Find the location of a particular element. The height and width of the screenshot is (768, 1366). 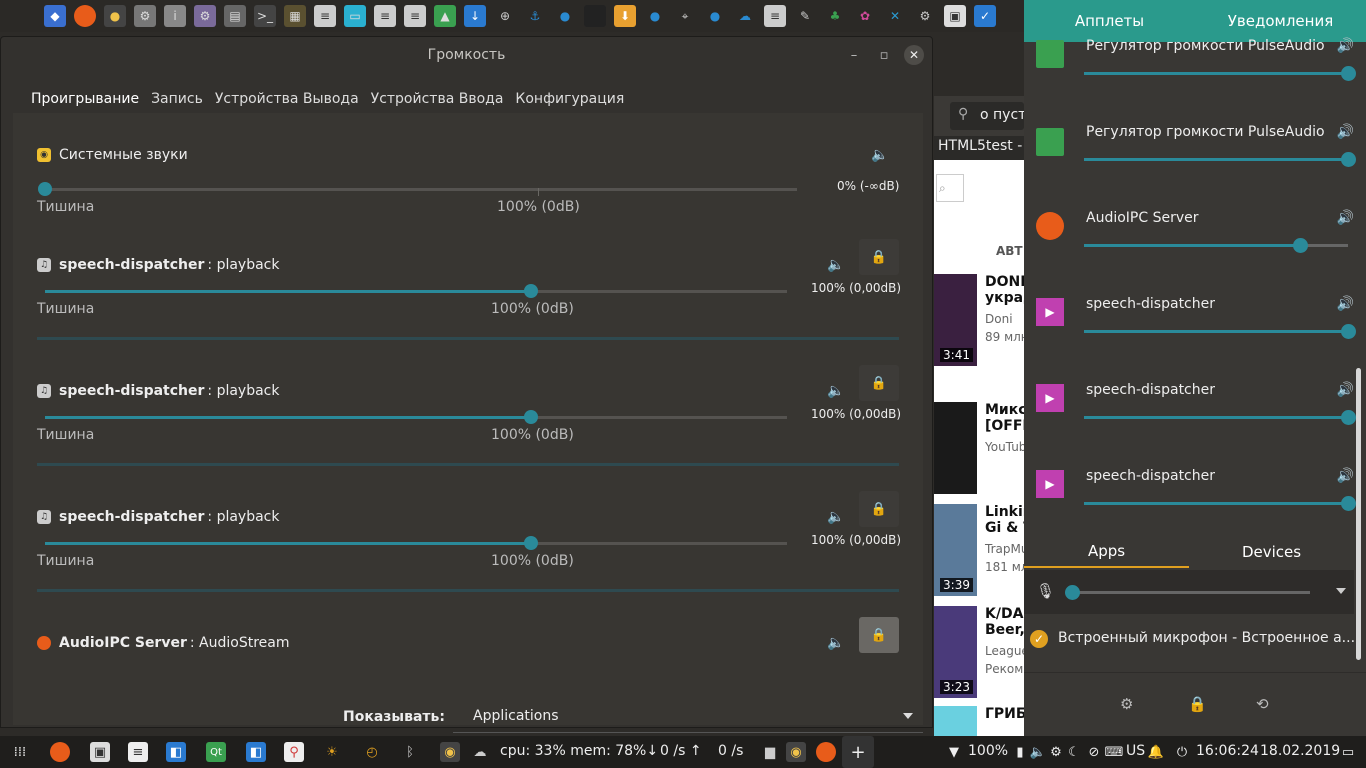

power-icon: ⏻ is located at coordinates (1182, 752).